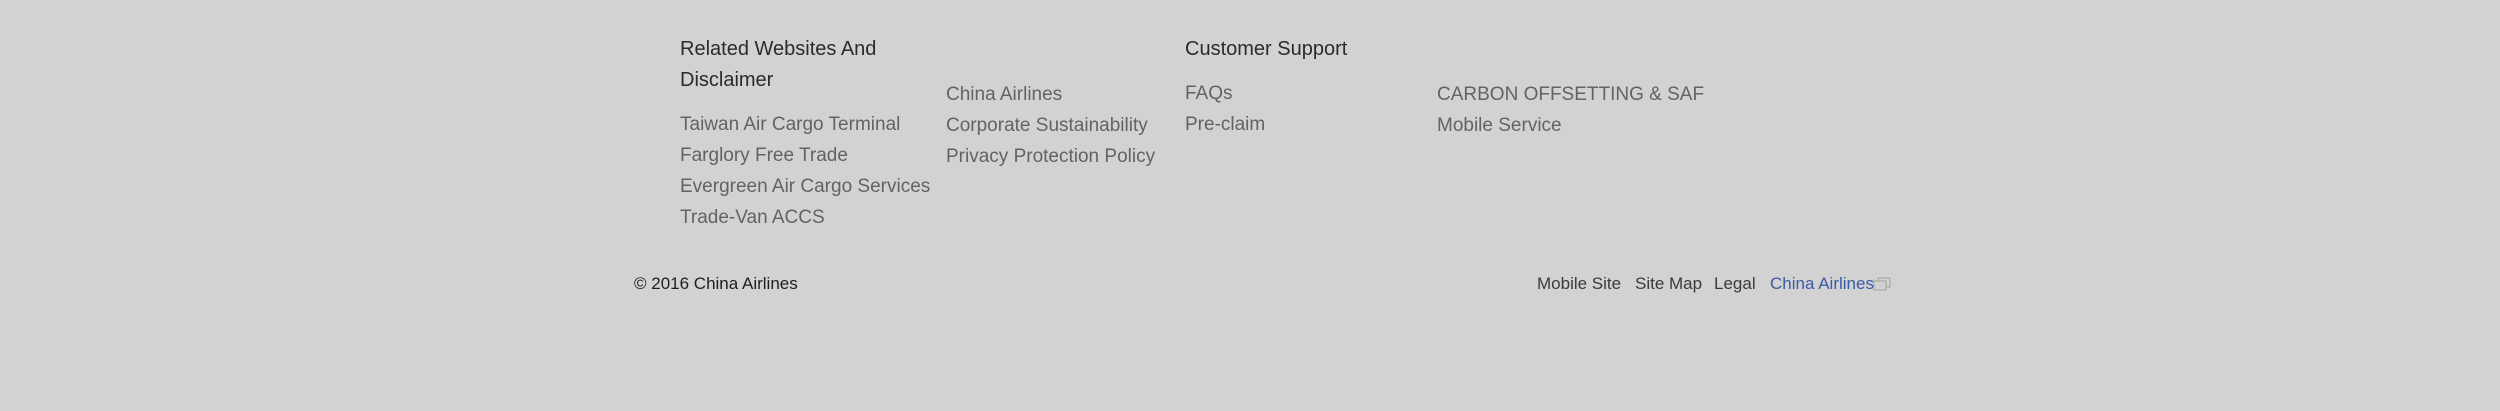 The height and width of the screenshot is (411, 2500). Describe the element at coordinates (1579, 284) in the screenshot. I see `bottom-link-mobile-site: Mobile Site` at that location.